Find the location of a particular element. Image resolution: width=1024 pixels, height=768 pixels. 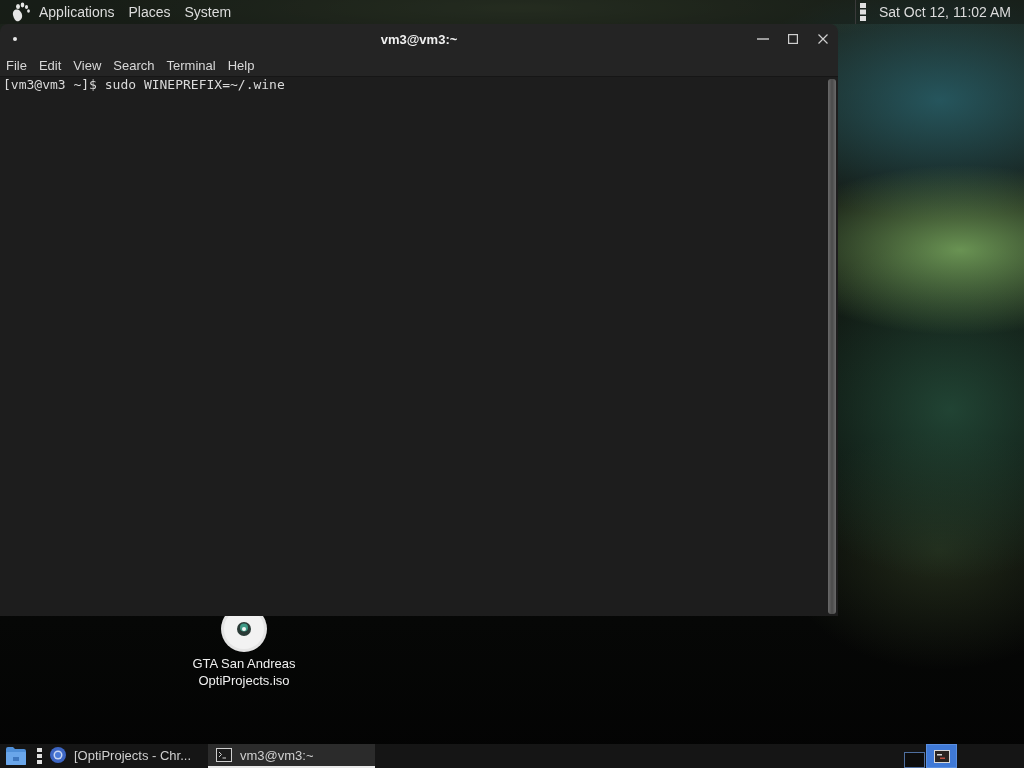

maximize-icon is located at coordinates (793, 39).